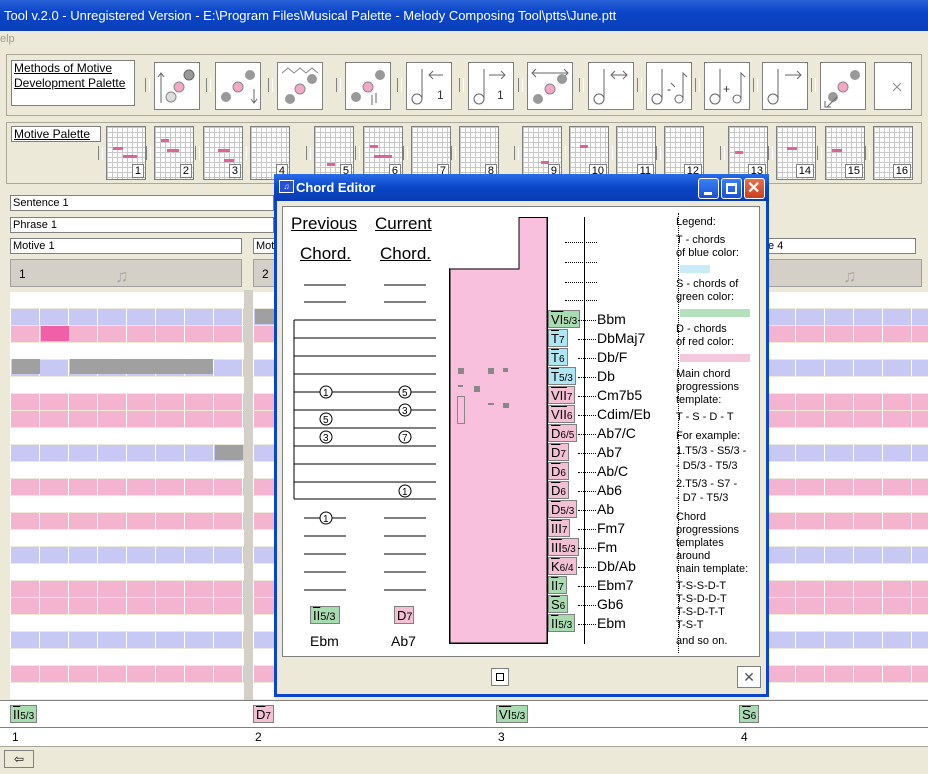 This screenshot has height=774, width=928. I want to click on motive-slot: 6, so click(383, 153).